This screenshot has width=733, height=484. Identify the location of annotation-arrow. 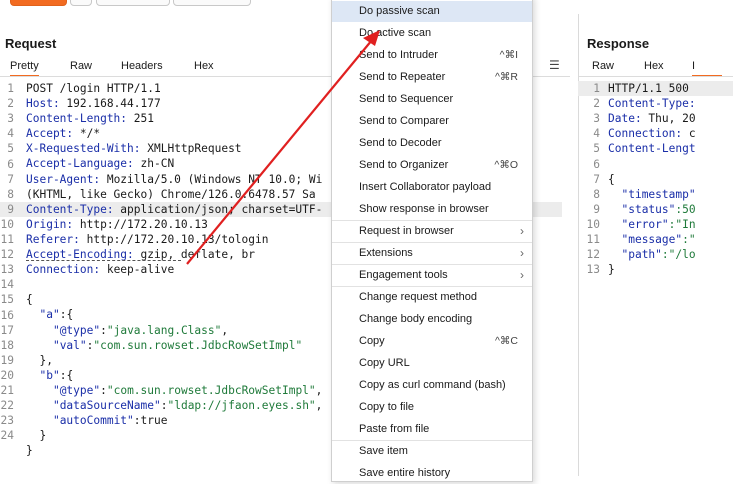
(283, 147).